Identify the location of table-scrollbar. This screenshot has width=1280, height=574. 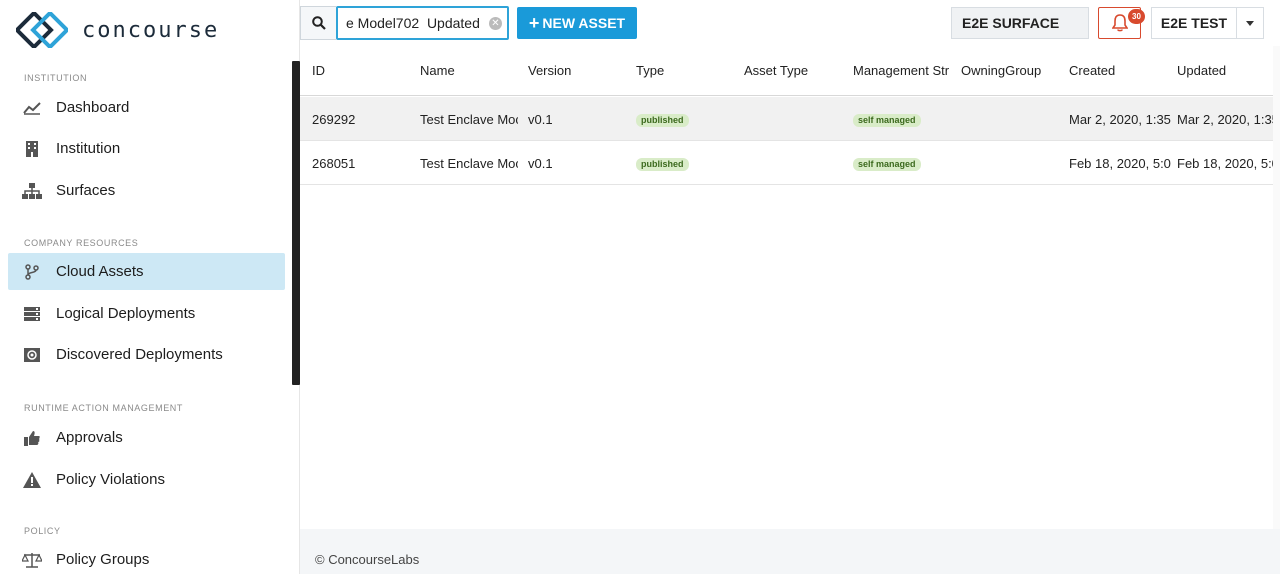
(1276, 287).